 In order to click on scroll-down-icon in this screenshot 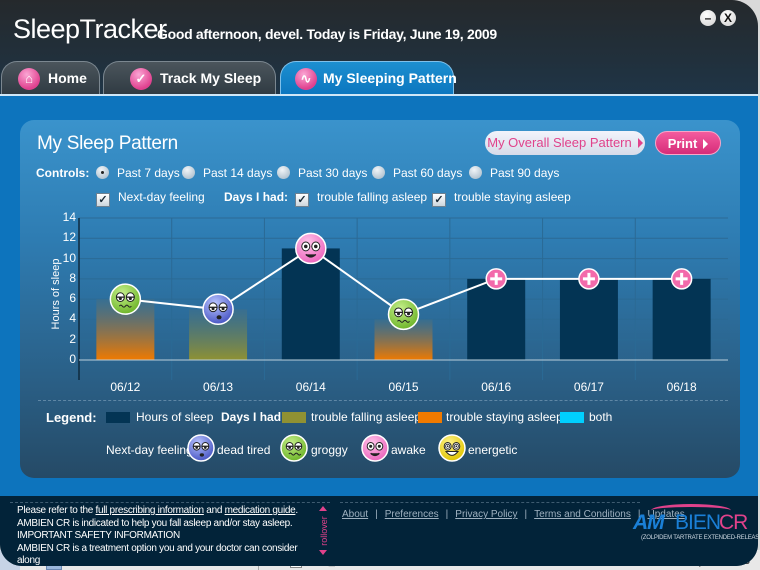, I will do `click(323, 552)`.